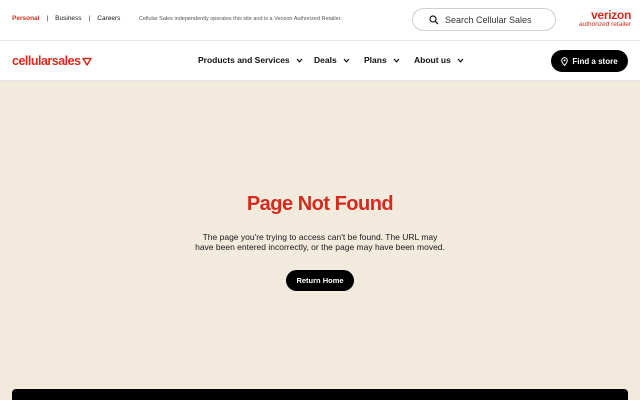 The image size is (640, 400). I want to click on verizon-wordmark: verizon, so click(611, 15).